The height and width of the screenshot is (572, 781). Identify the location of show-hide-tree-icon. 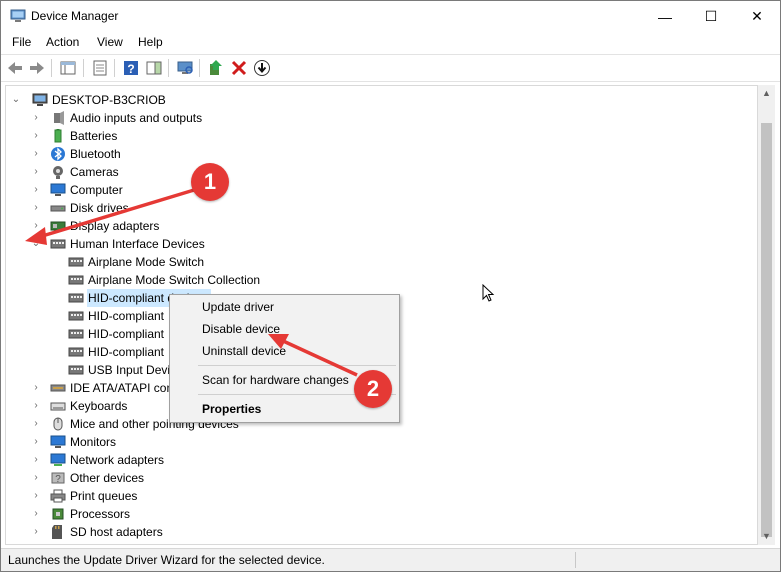
(68, 68).